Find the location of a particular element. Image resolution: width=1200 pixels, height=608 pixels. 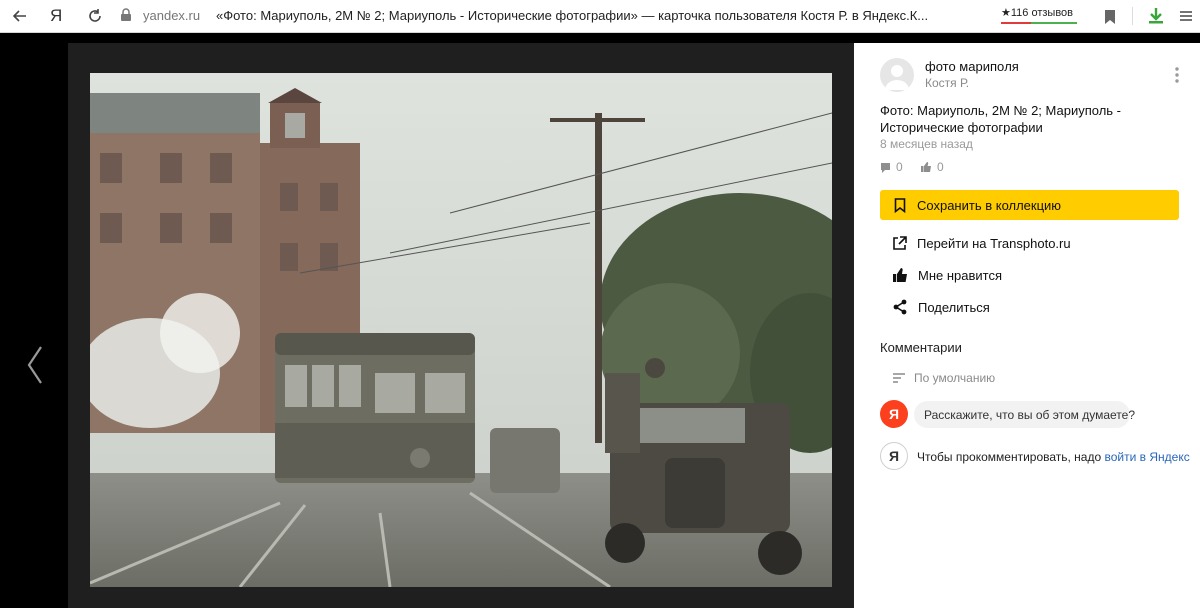

share-button: Поделиться is located at coordinates (941, 307).